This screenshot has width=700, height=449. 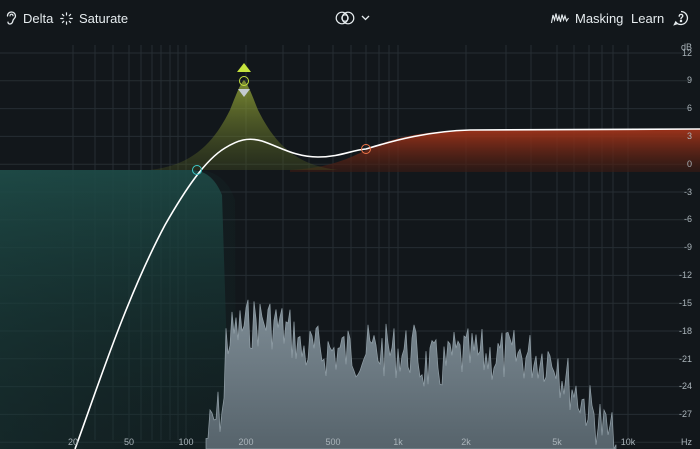 I want to click on freq-tick-label: 2k, so click(x=466, y=442).